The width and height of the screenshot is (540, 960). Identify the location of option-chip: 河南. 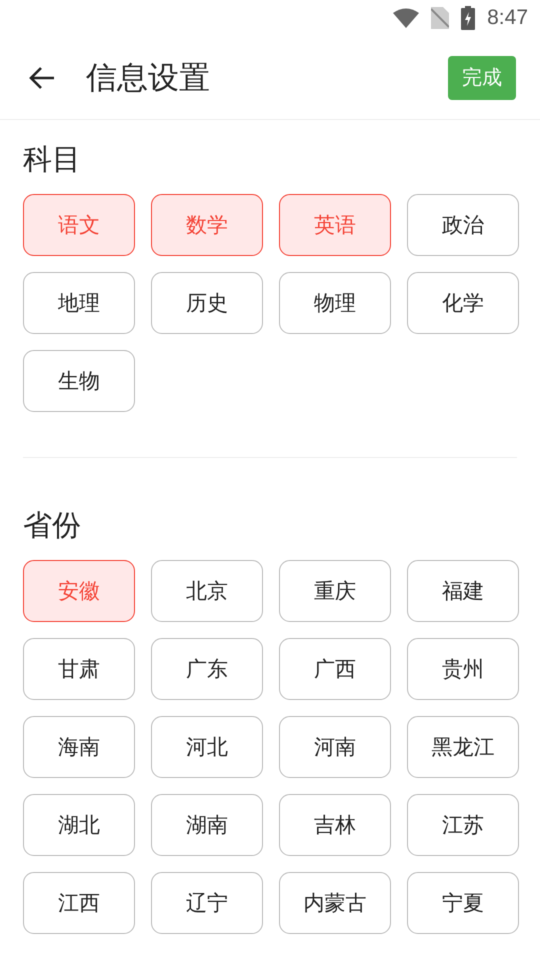
(335, 747).